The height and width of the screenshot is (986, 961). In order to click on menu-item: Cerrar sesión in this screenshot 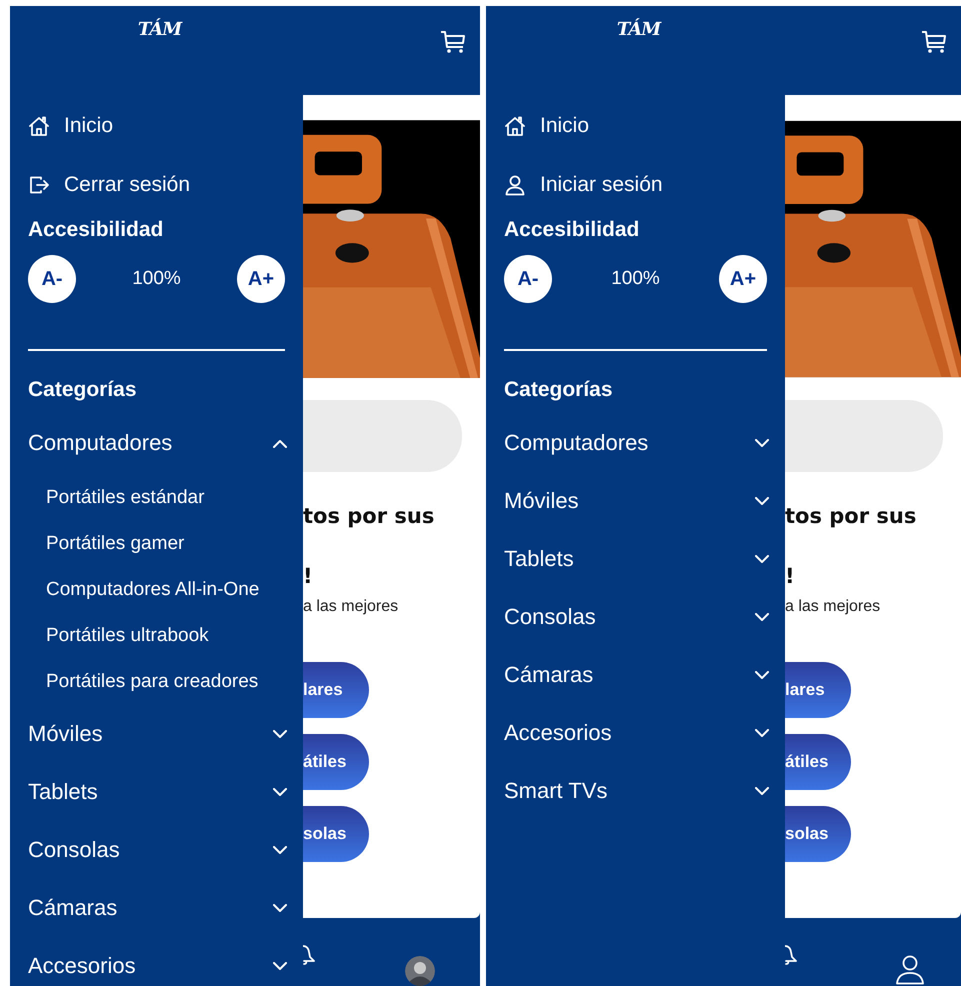, I will do `click(159, 184)`.